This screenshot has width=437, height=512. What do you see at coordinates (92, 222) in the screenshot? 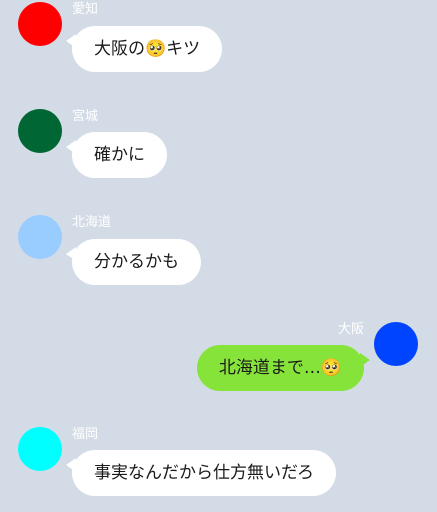
I see `sender-name: 北海道` at bounding box center [92, 222].